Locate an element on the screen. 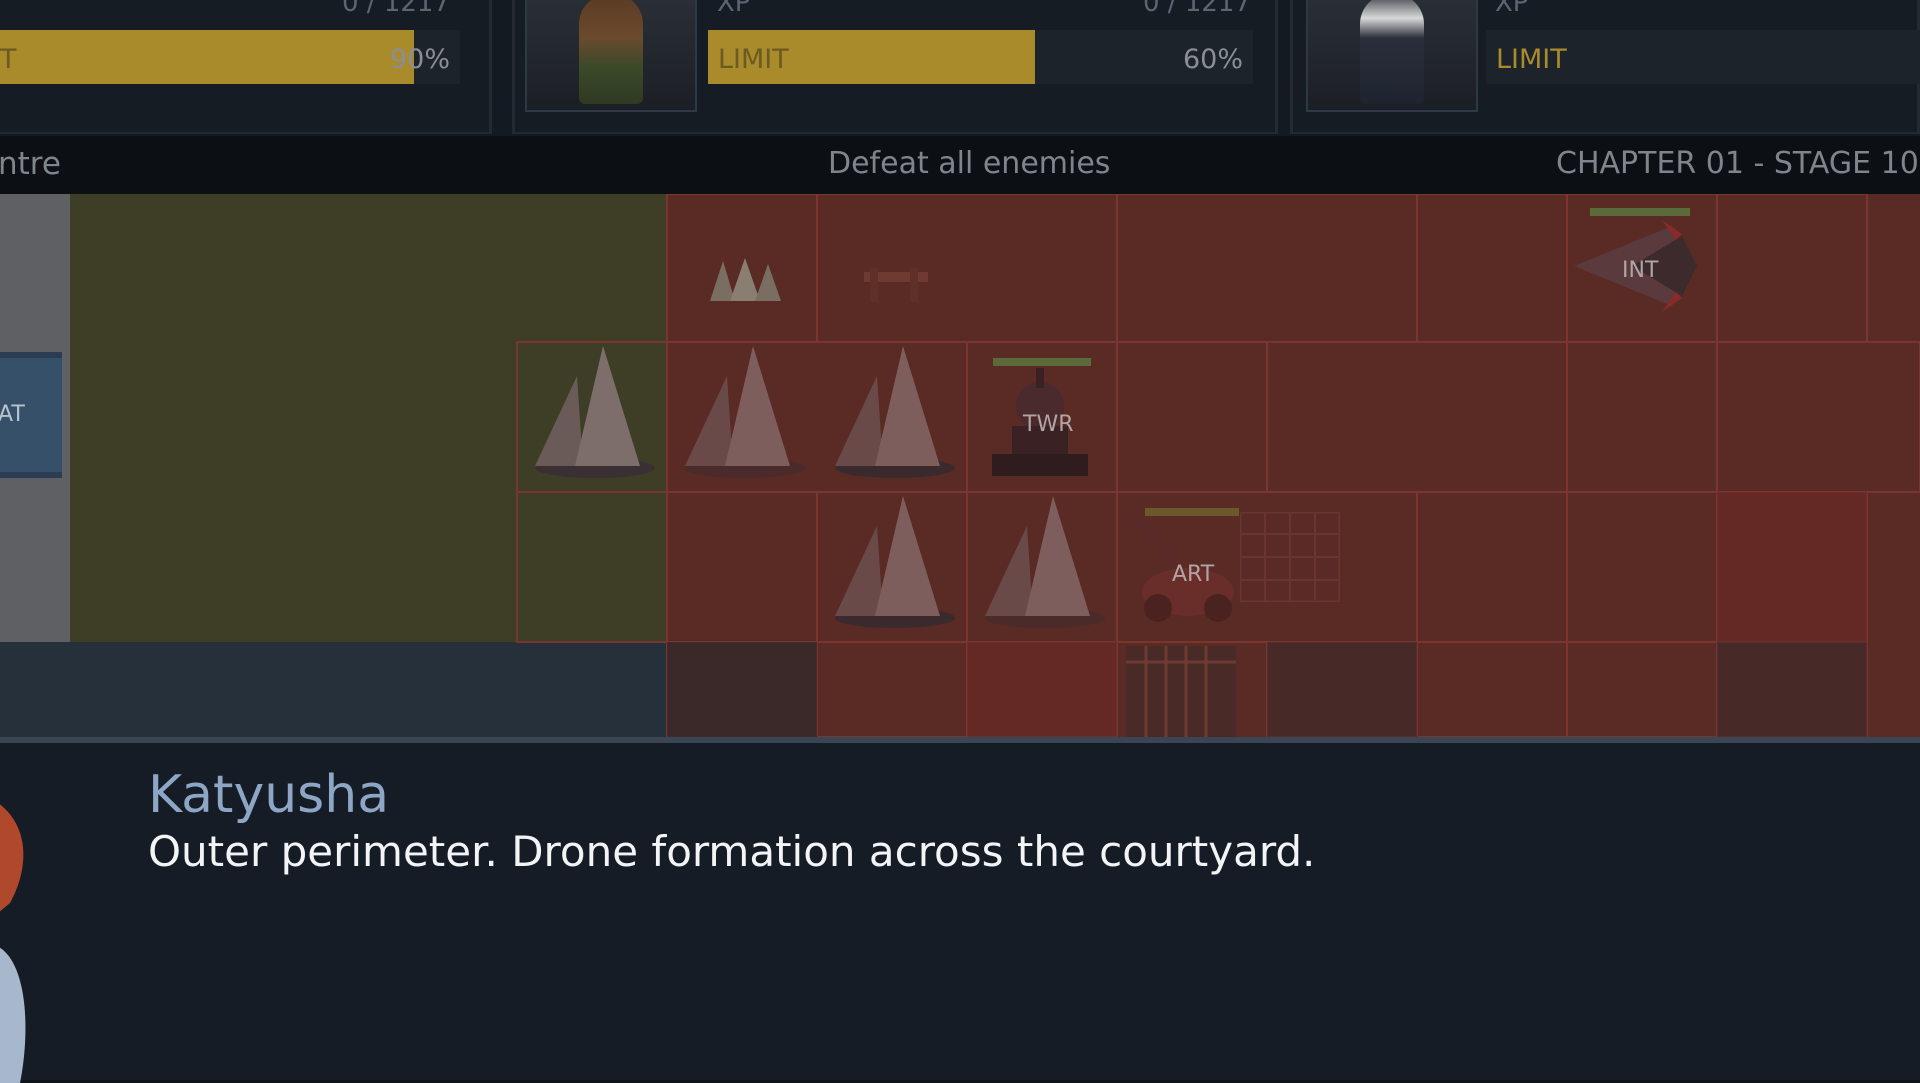 The image size is (1920, 1083). limit-bar: LIMIT is located at coordinates (1703, 57).